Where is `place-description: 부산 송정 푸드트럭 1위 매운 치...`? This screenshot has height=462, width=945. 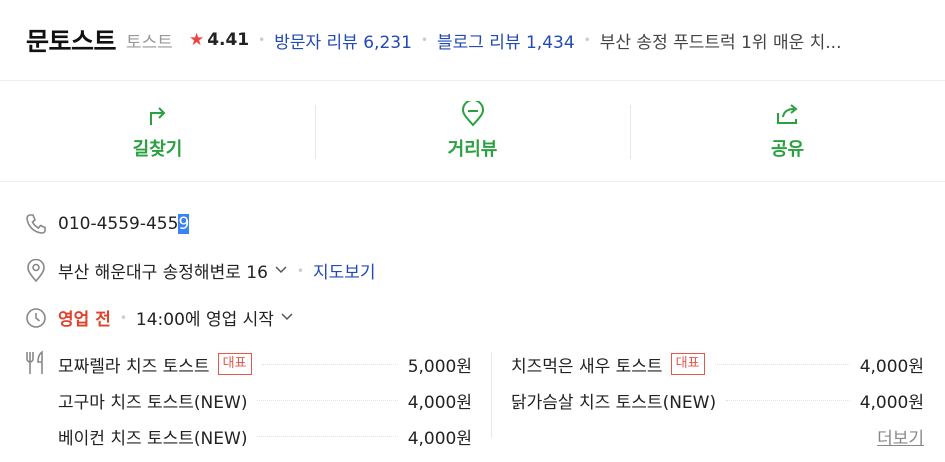 place-description: 부산 송정 푸드트럭 1위 매운 치... is located at coordinates (720, 42).